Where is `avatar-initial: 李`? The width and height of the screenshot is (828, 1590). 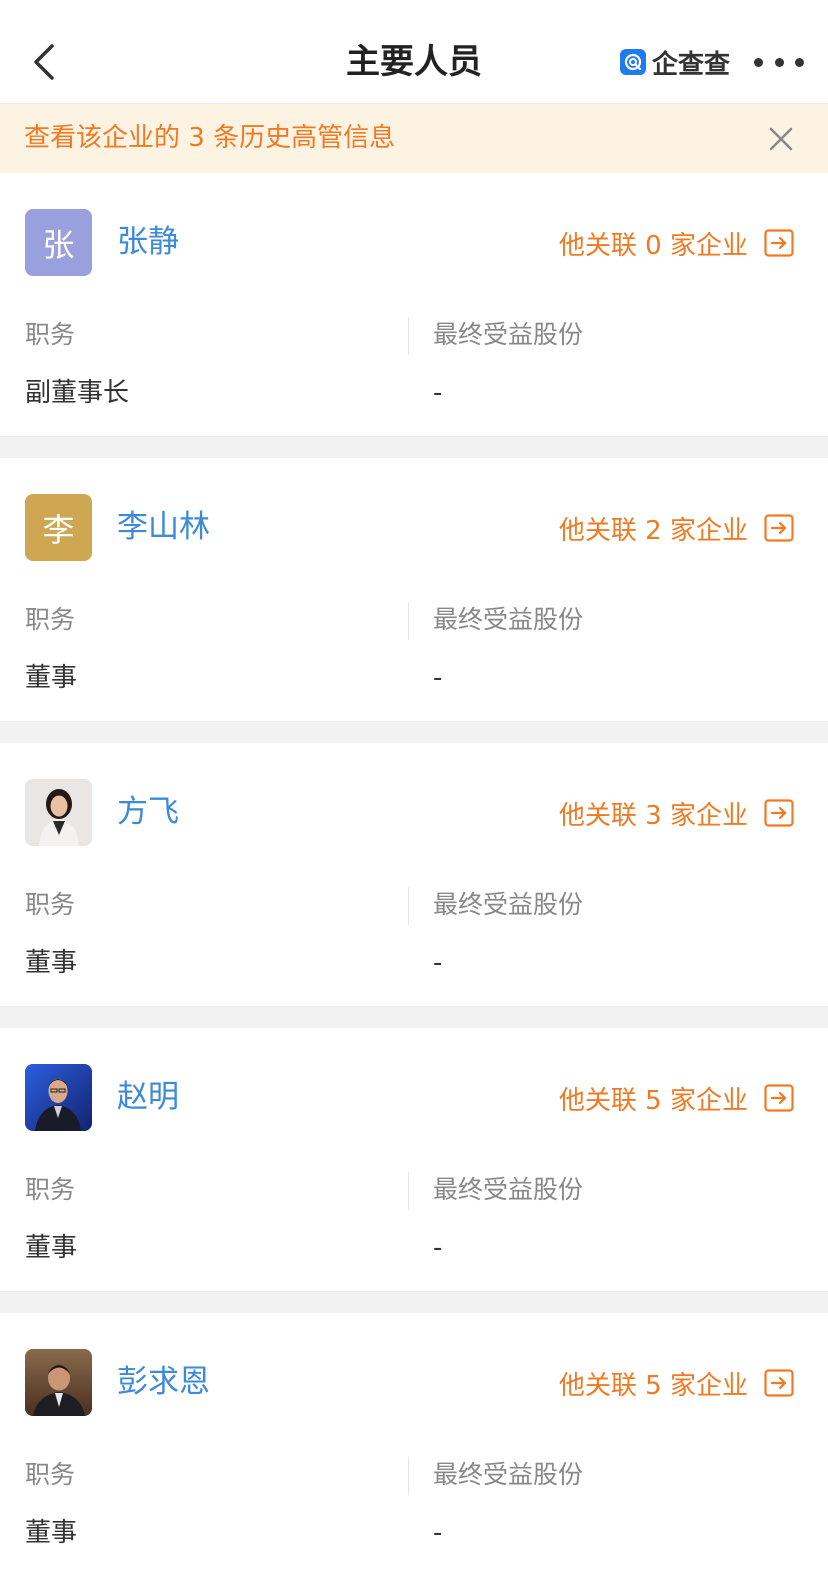
avatar-initial: 李 is located at coordinates (58, 529).